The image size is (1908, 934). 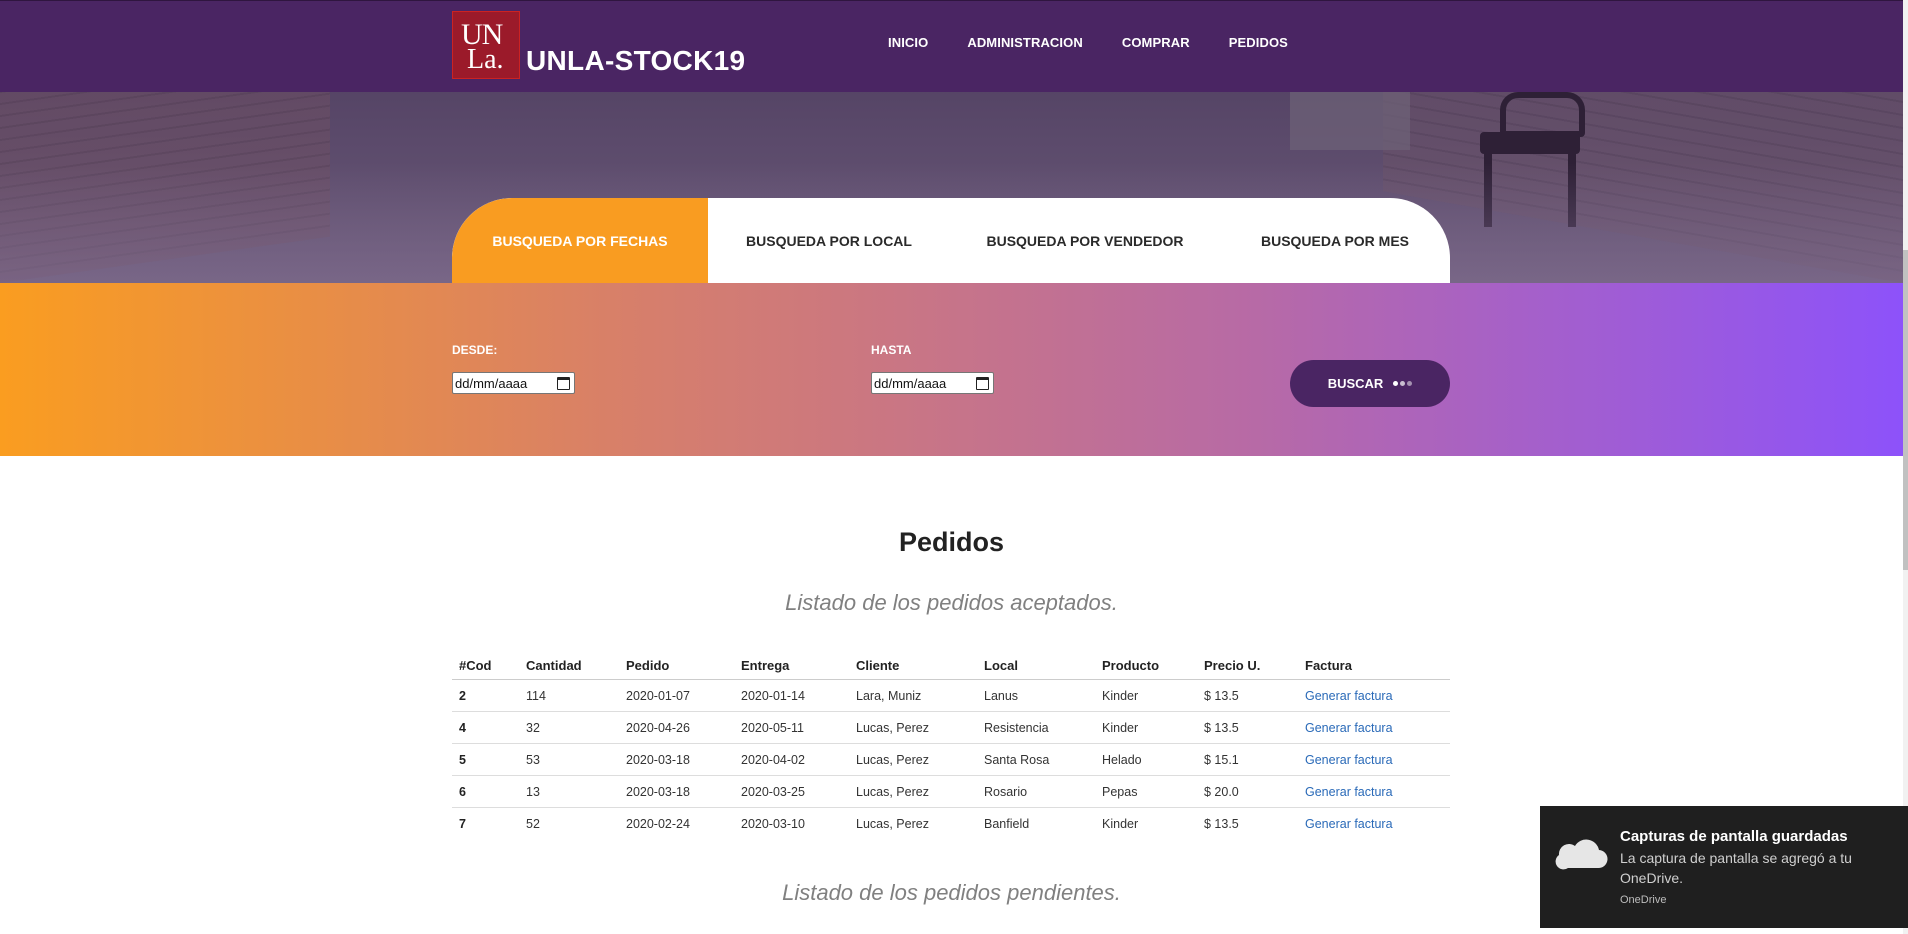 I want to click on cell-cantidad: 52, so click(x=533, y=824).